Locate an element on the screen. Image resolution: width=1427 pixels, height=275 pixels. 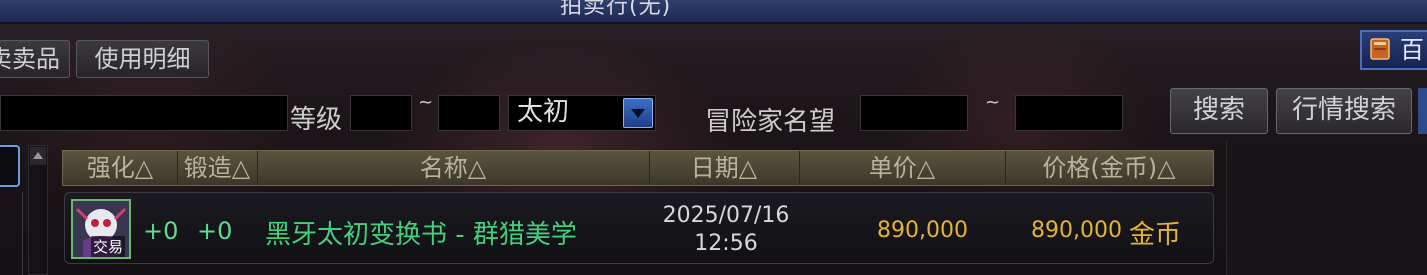
search-button-label: 搜索 is located at coordinates (1218, 110).